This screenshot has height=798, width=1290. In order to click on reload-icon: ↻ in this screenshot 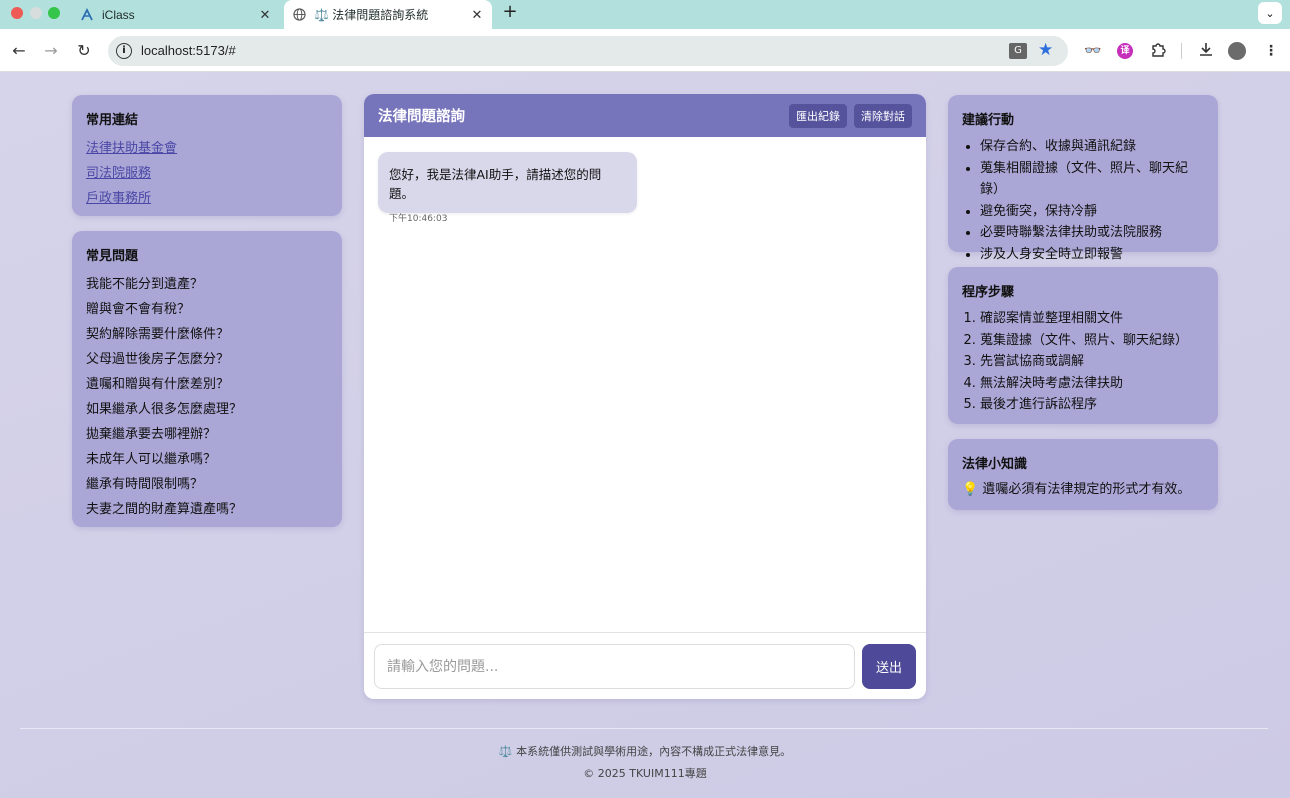, I will do `click(84, 51)`.